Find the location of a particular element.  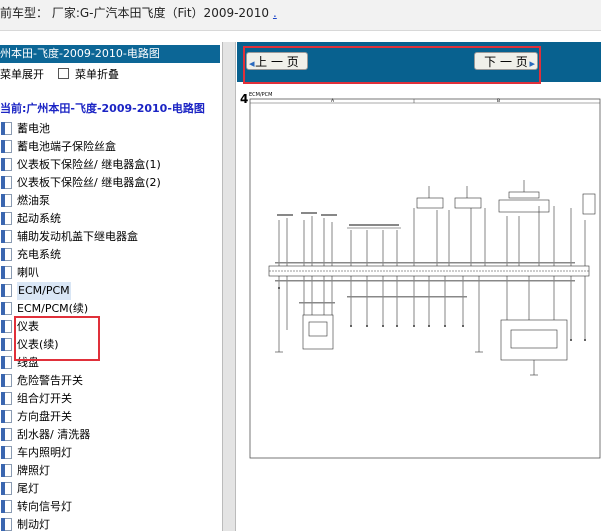

tree-item-label: 蓄电池端子保险丝盒 is located at coordinates (66, 146).